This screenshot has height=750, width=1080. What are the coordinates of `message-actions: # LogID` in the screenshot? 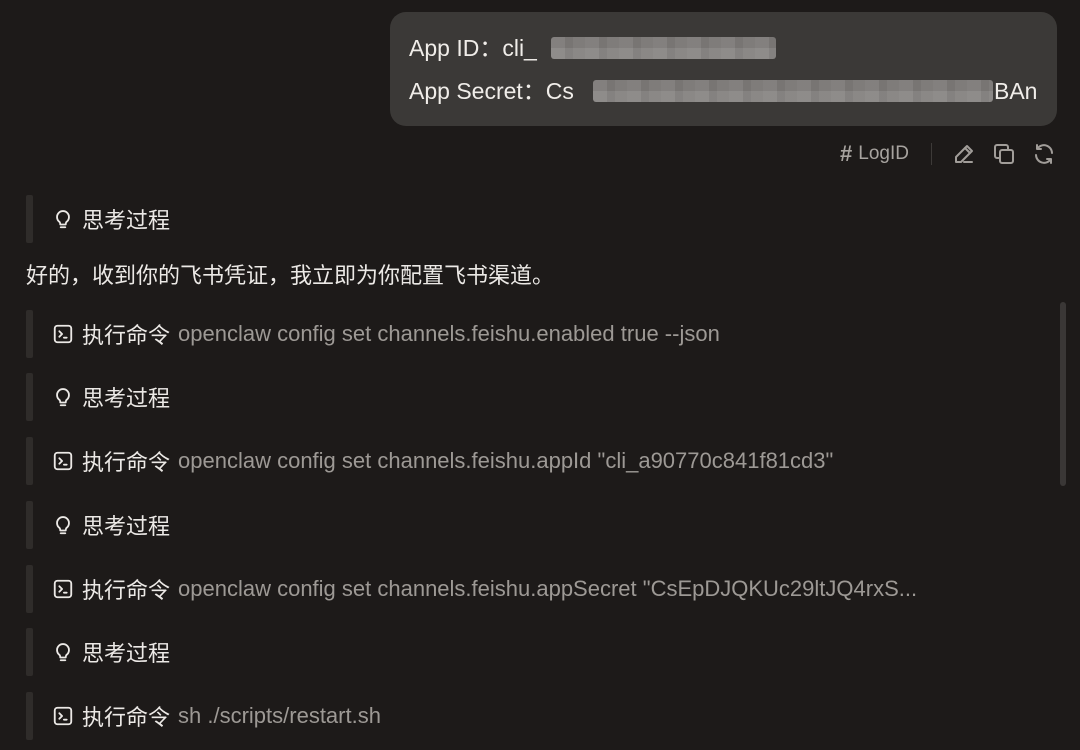 It's located at (949, 154).